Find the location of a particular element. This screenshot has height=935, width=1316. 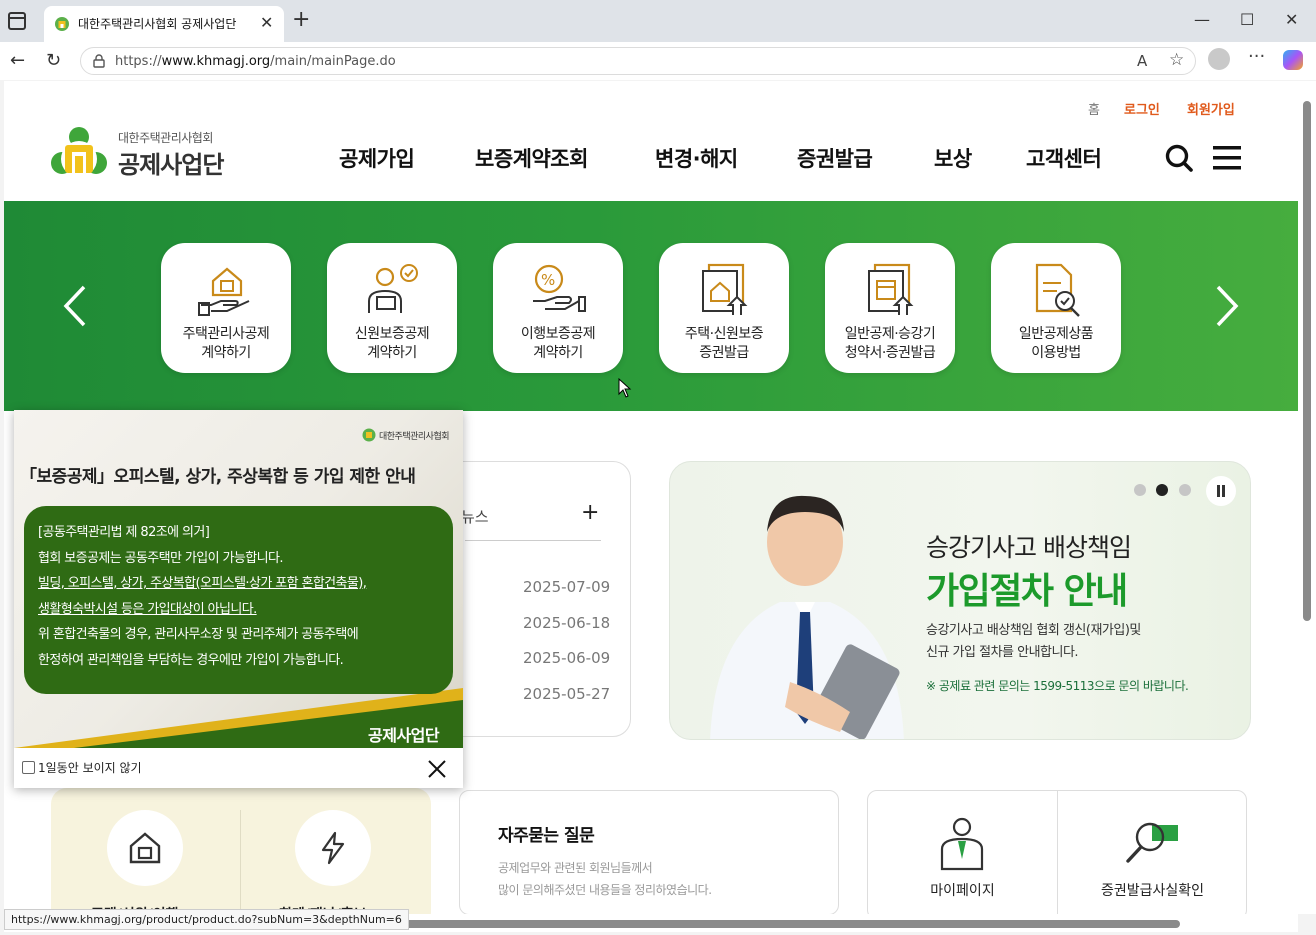

mouse-cursor-icon is located at coordinates (625, 388).